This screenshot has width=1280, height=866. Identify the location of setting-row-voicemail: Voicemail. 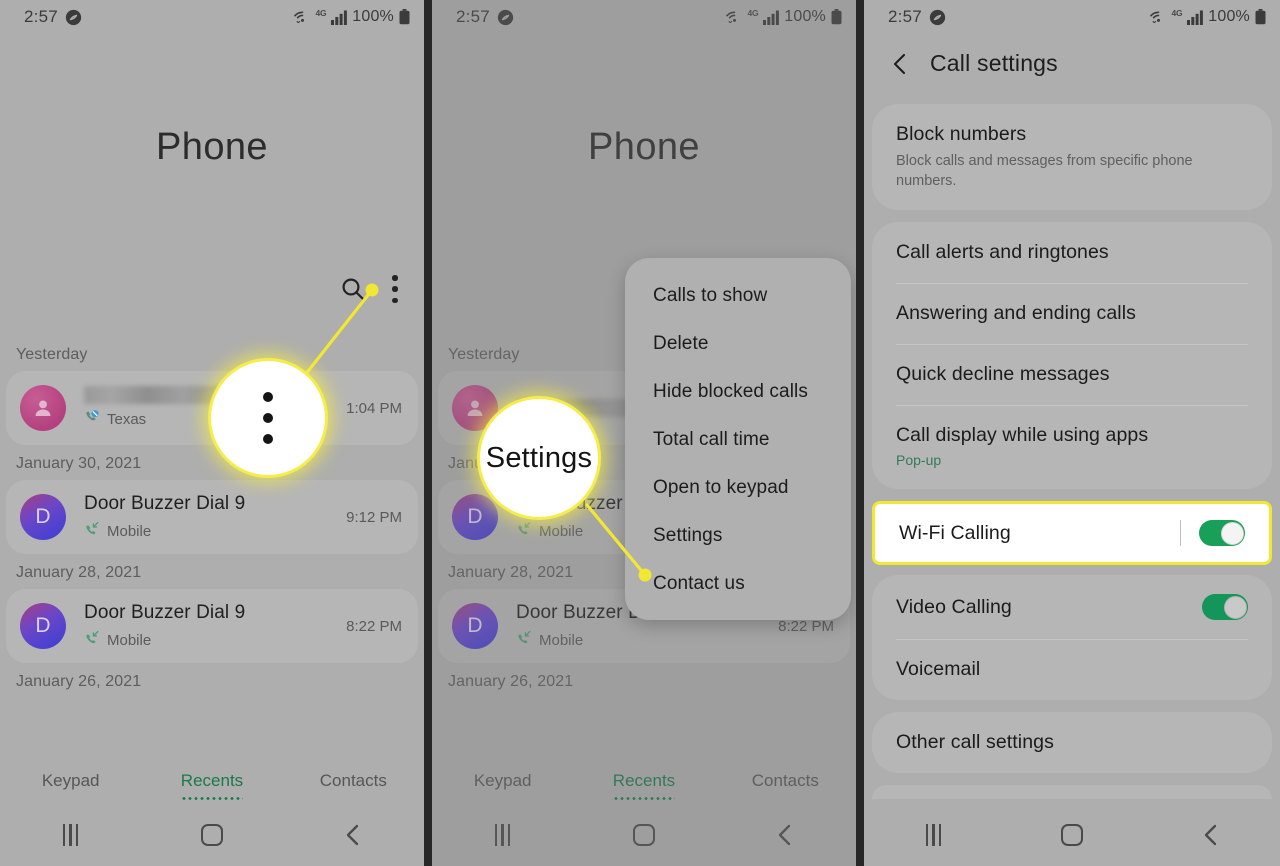
(1072, 669).